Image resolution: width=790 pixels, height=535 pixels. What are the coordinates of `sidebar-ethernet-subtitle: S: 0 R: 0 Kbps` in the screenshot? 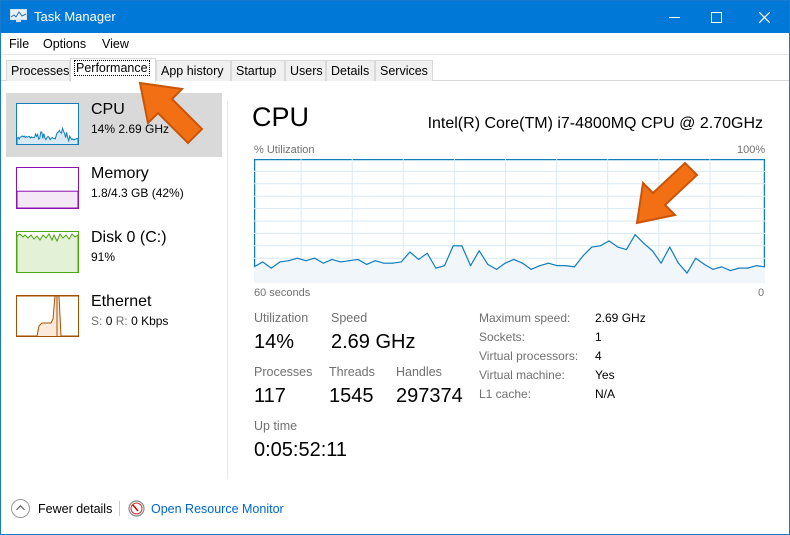 It's located at (130, 321).